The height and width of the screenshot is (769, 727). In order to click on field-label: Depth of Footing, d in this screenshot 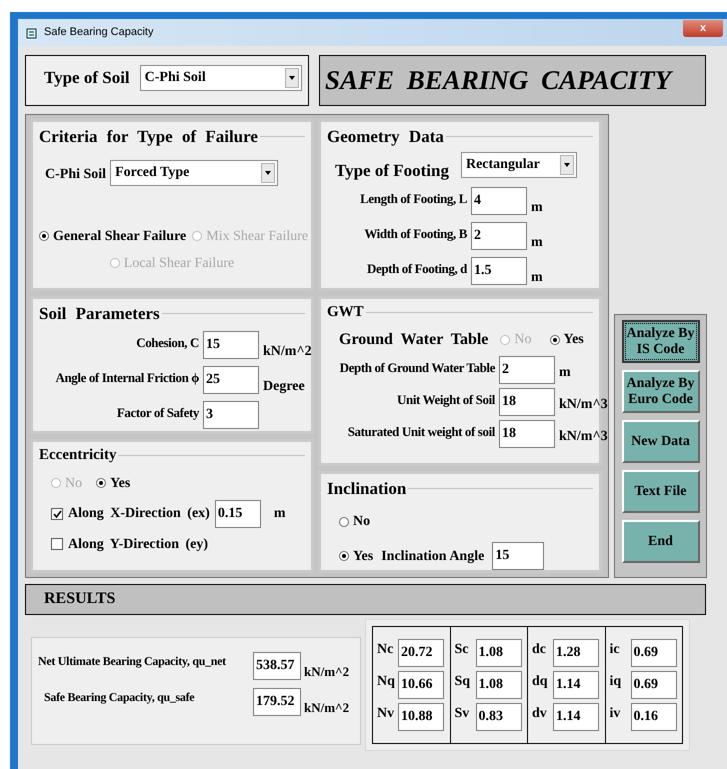, I will do `click(416, 269)`.